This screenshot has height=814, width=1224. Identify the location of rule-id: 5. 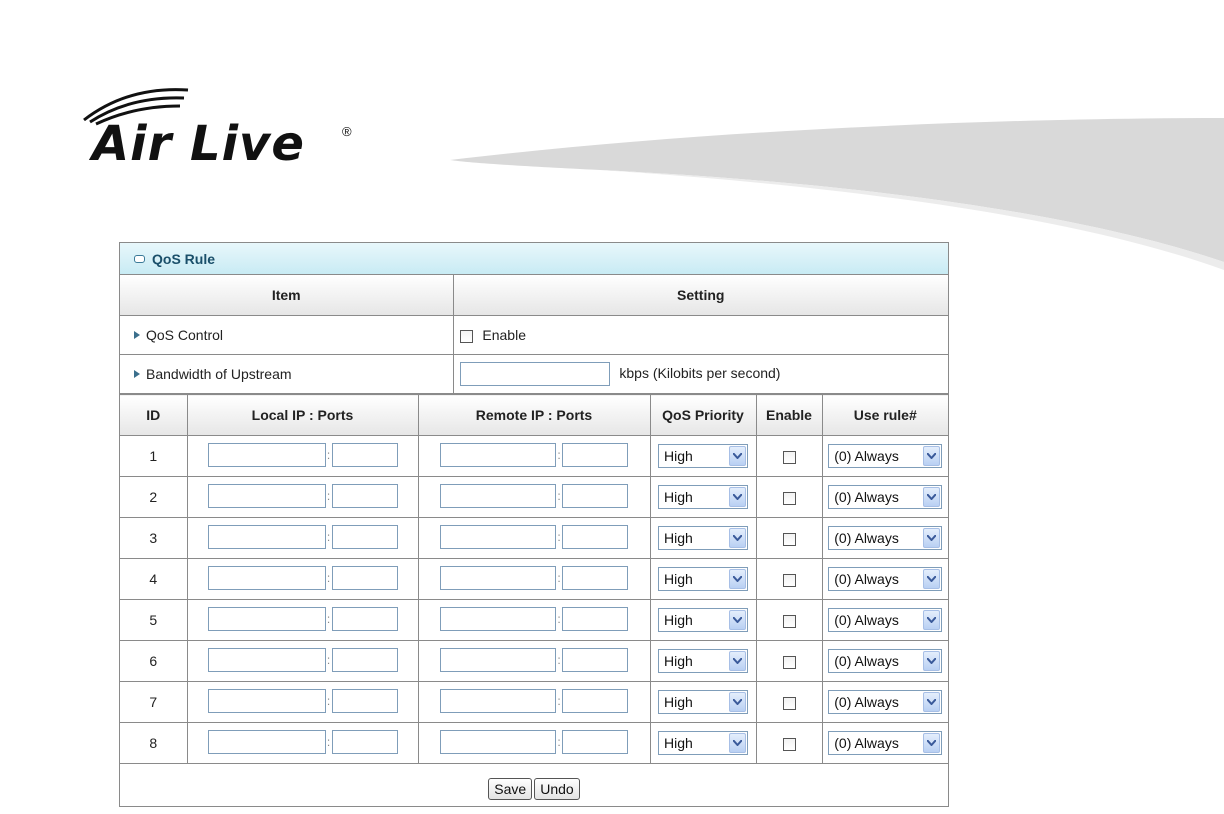
(154, 620).